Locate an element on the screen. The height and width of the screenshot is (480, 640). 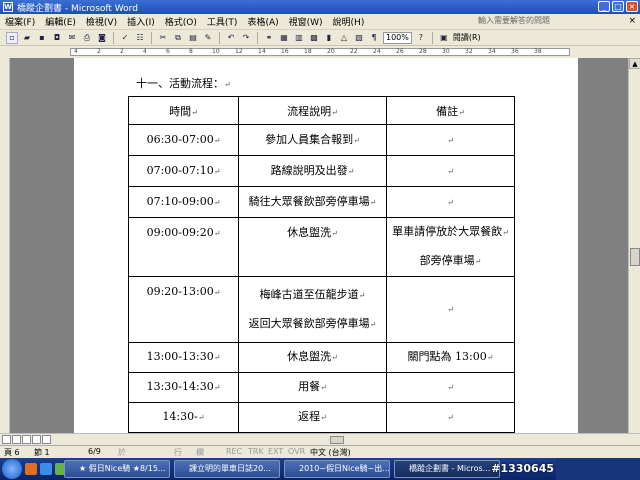
time-cell: 14:30-↵ is located at coordinates (183, 417).